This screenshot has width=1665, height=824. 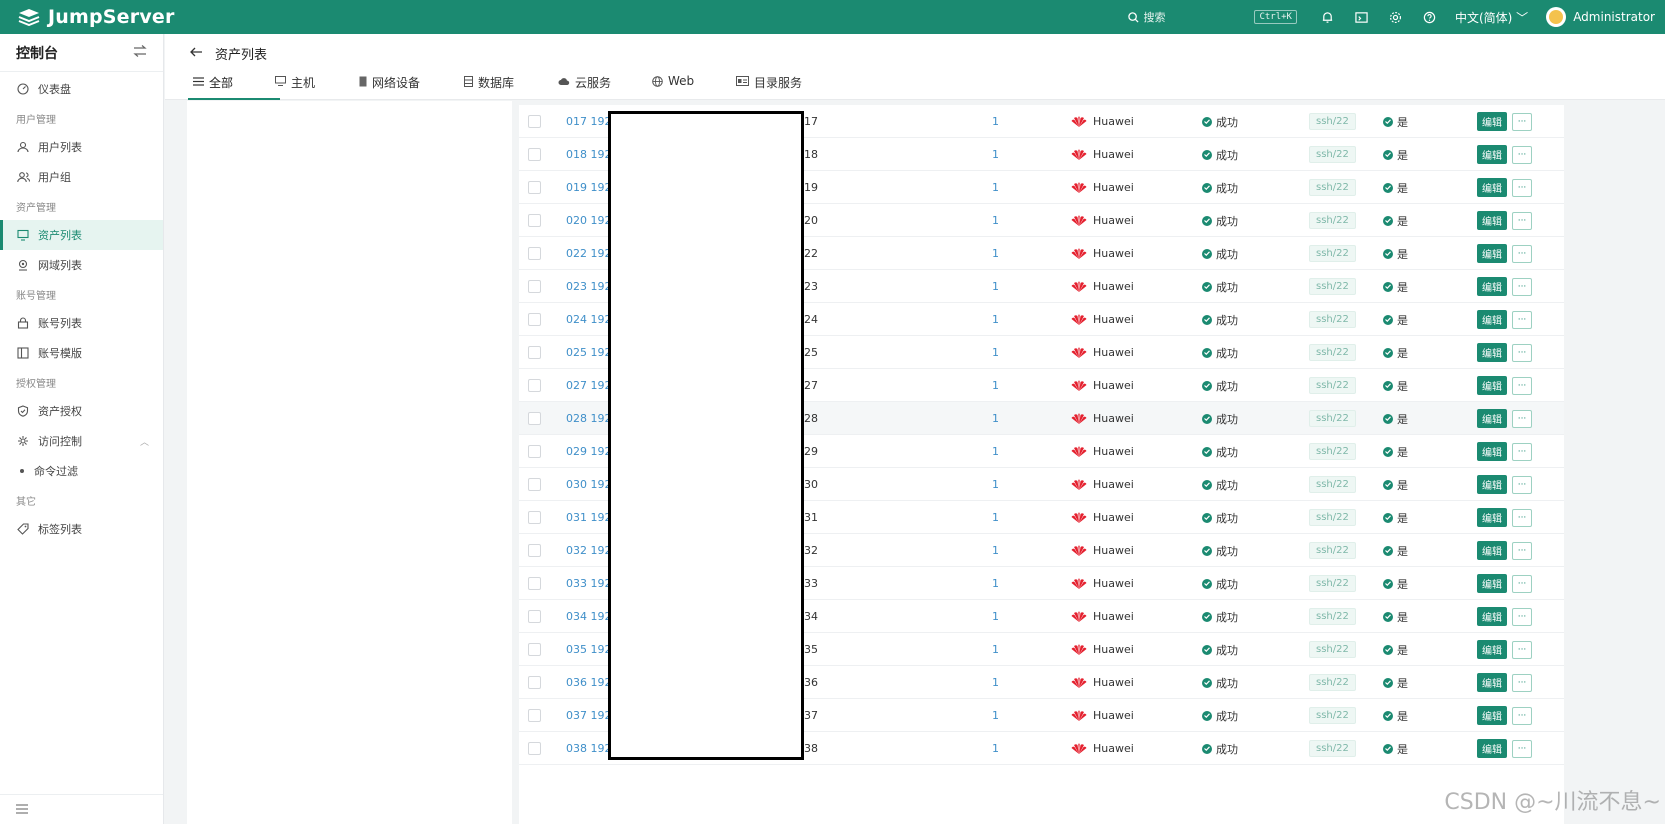 I want to click on sidebar-item-user-list: 用户列表, so click(x=81, y=147).